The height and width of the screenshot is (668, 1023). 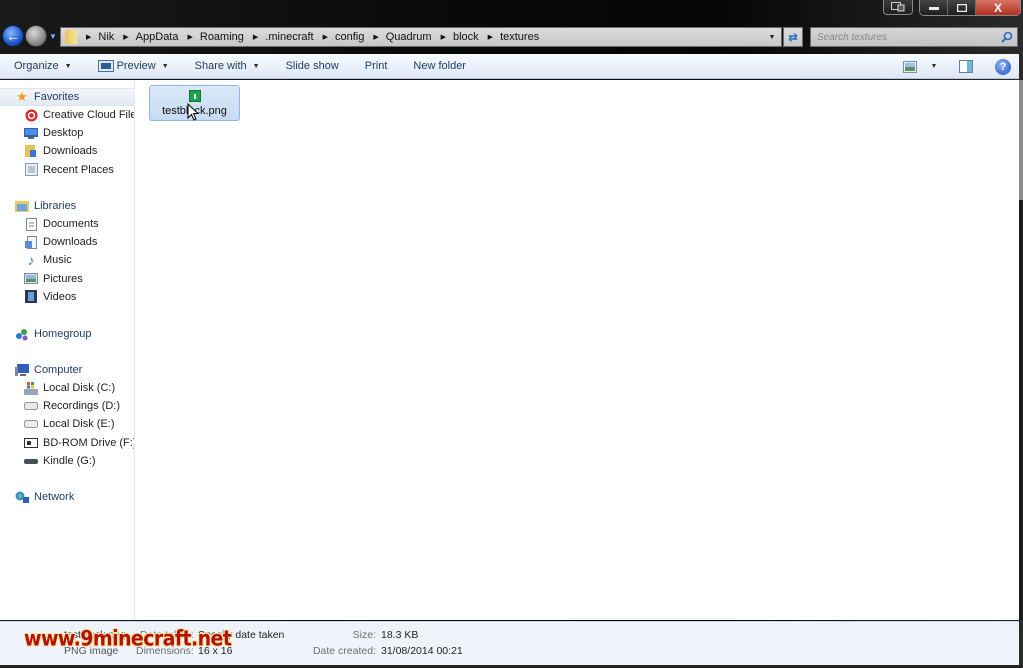 I want to click on recent-pages-dropdown: ▼, so click(x=53, y=36).